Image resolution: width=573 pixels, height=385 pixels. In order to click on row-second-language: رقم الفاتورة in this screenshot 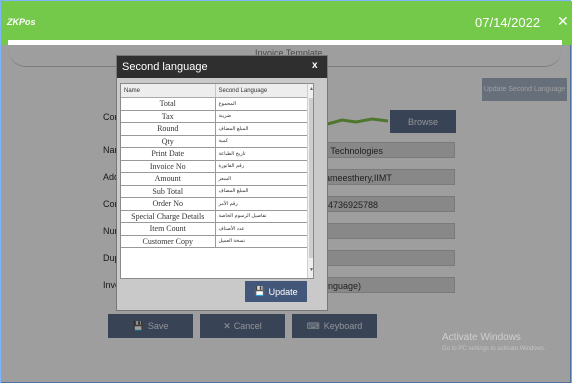, I will do `click(261, 166)`.